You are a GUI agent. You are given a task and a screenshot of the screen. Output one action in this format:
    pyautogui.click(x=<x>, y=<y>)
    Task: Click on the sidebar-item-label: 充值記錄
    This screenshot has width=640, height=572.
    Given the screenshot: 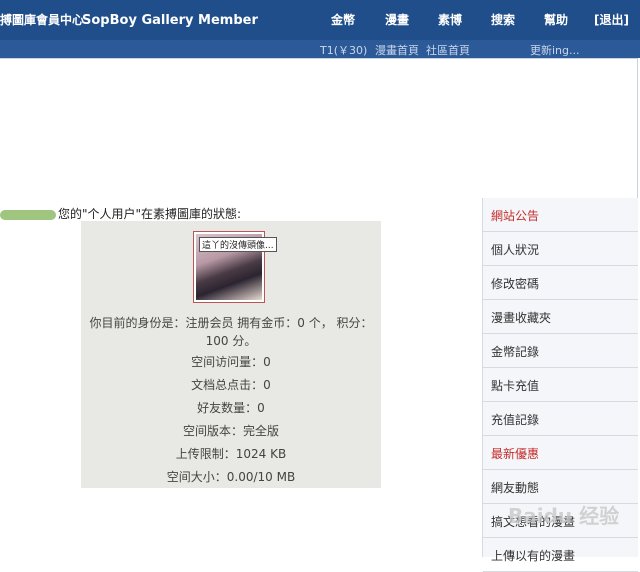 What is the action you would take?
    pyautogui.click(x=515, y=420)
    